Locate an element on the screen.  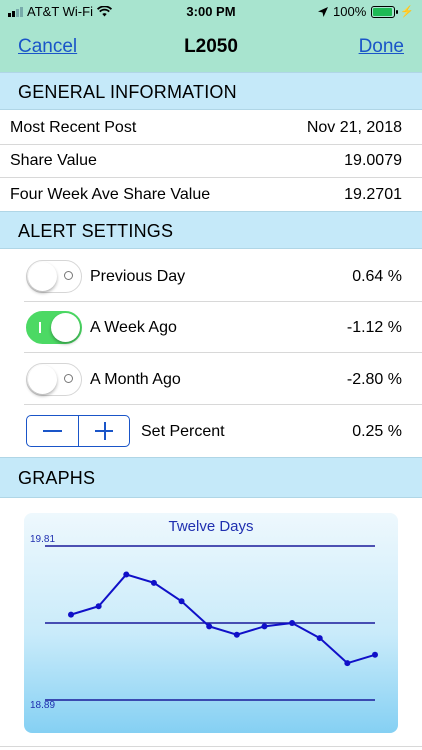
percent-stepper is located at coordinates (78, 431).